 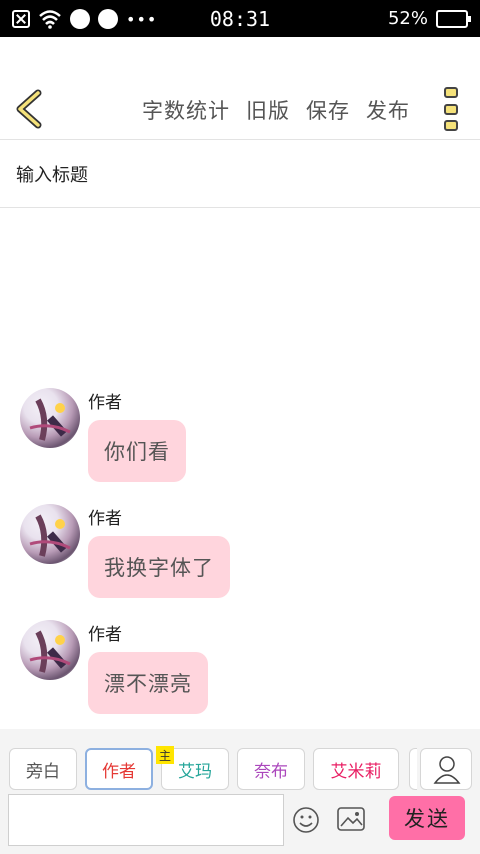 I want to click on title-input: 输入标题, so click(x=240, y=174).